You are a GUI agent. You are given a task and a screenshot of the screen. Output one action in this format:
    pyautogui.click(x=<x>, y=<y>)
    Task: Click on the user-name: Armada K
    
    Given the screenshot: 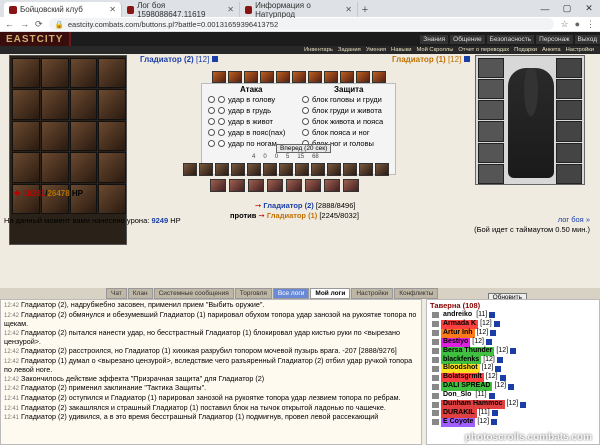 What is the action you would take?
    pyautogui.click(x=460, y=324)
    